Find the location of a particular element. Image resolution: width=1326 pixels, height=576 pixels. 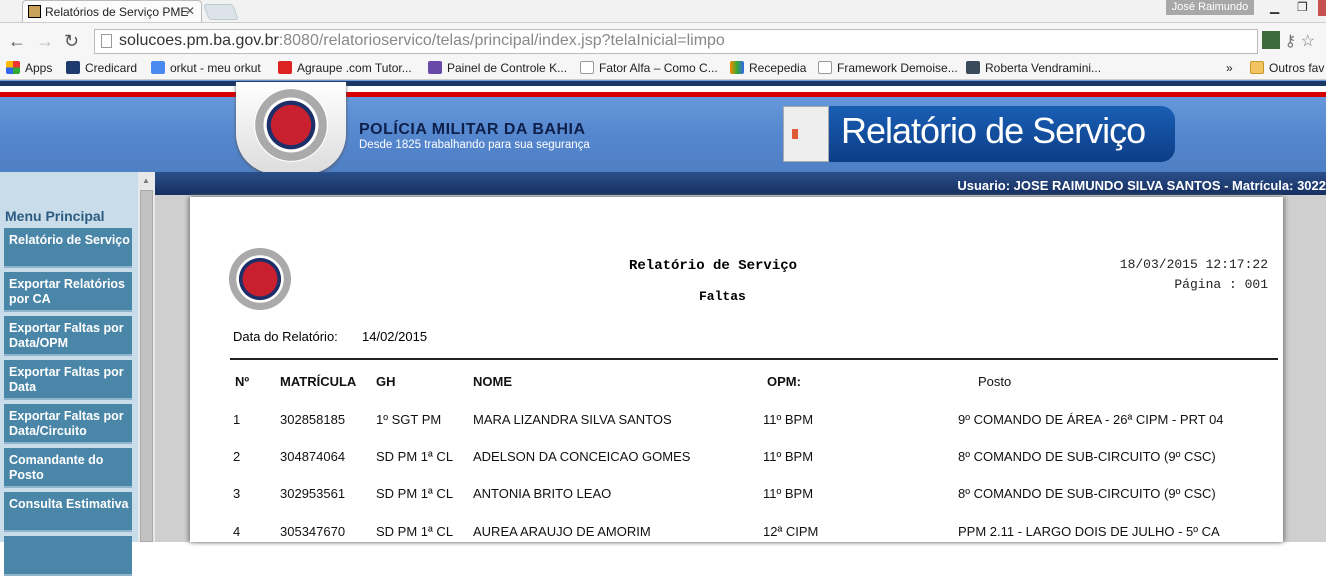

pm-shield-logo is located at coordinates (291, 128).